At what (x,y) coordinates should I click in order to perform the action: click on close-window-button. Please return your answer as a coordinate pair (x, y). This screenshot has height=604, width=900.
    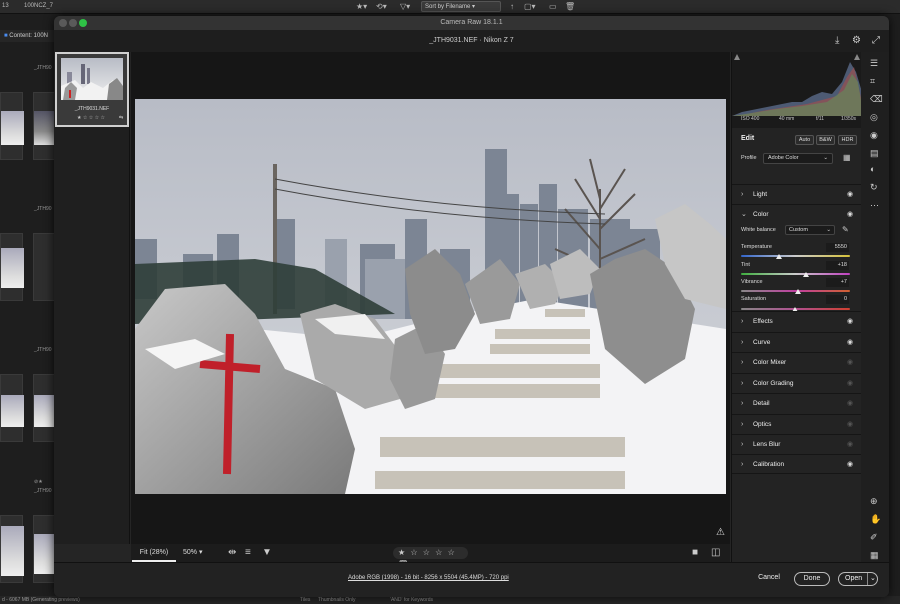
    Looking at the image, I should click on (63, 23).